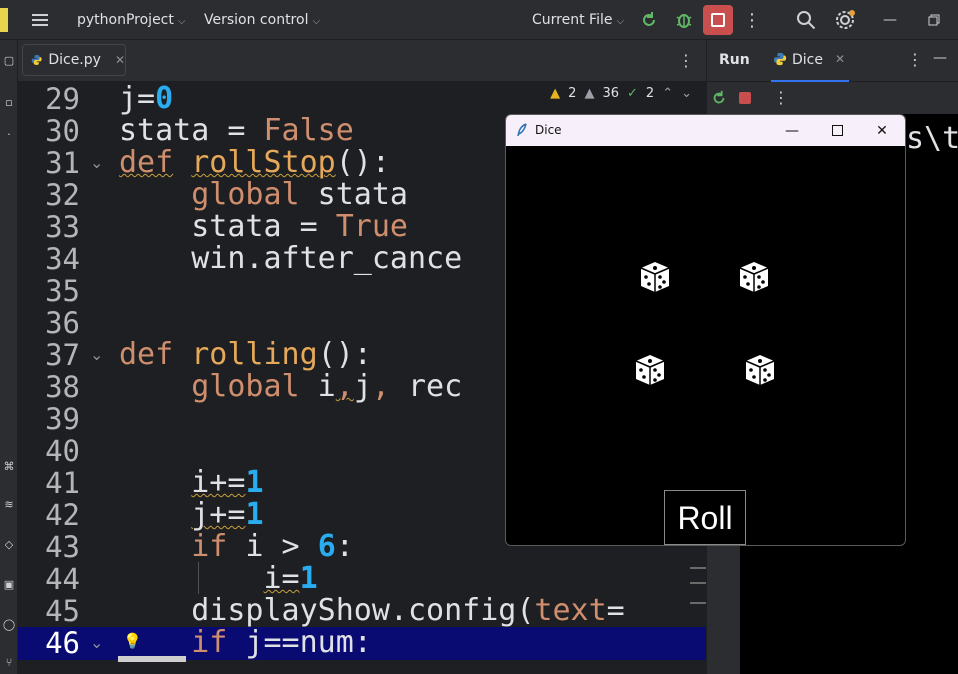 Image resolution: width=958 pixels, height=674 pixels. I want to click on run-config-selector: Current File ⌵, so click(578, 20).